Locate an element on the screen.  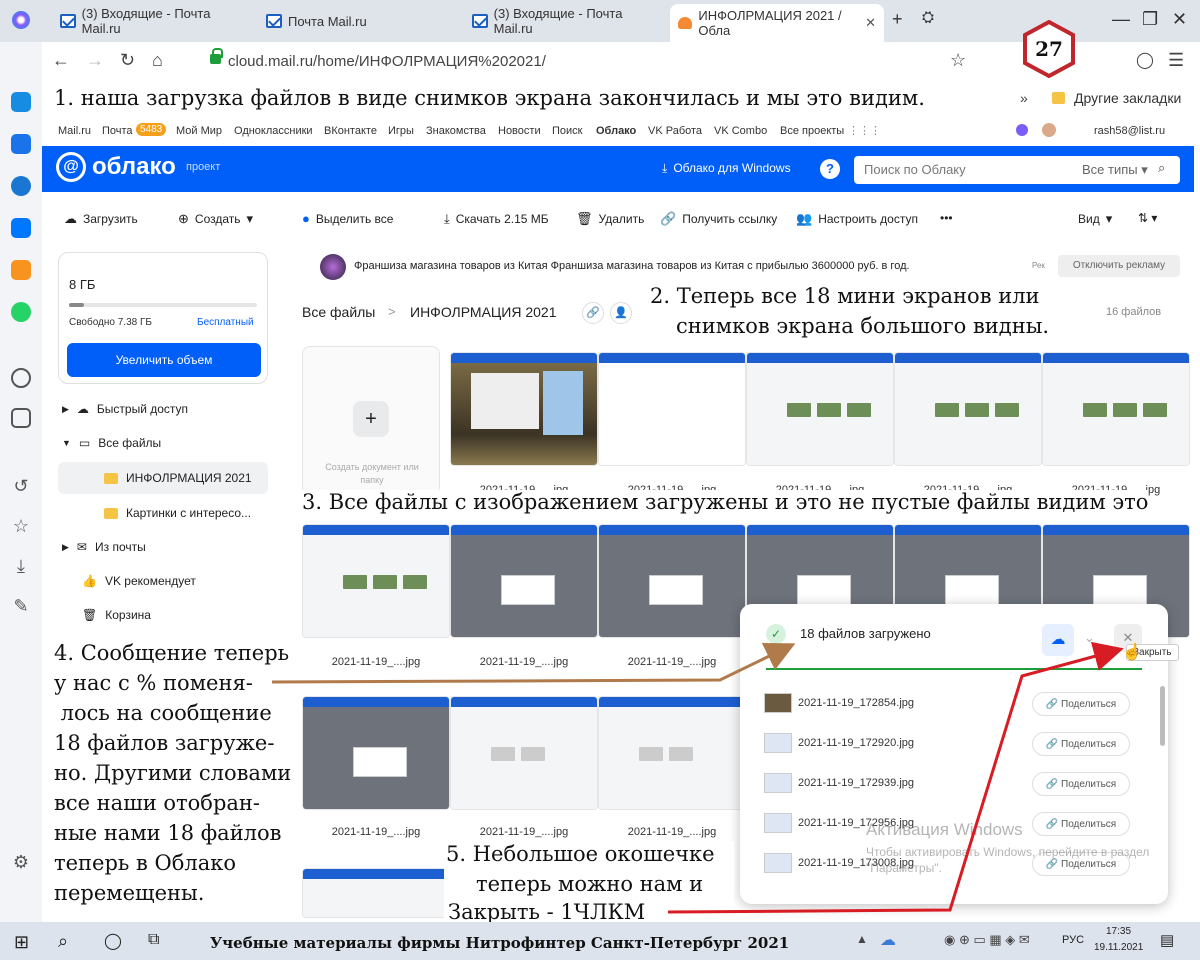
more-button: ••• is located at coordinates (946, 218).